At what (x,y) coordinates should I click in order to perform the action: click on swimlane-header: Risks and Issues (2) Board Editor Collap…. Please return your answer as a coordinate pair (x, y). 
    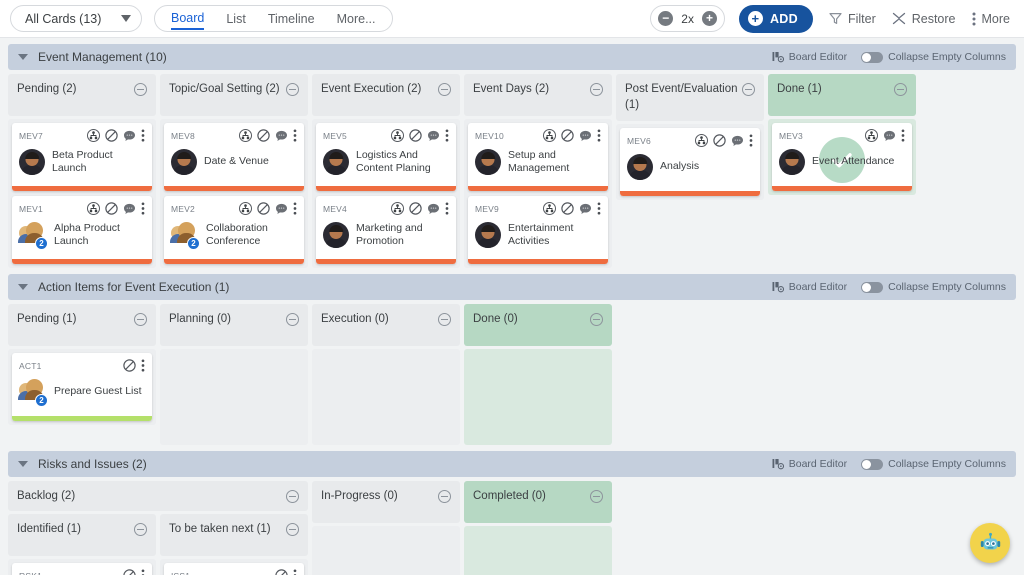
    Looking at the image, I should click on (512, 464).